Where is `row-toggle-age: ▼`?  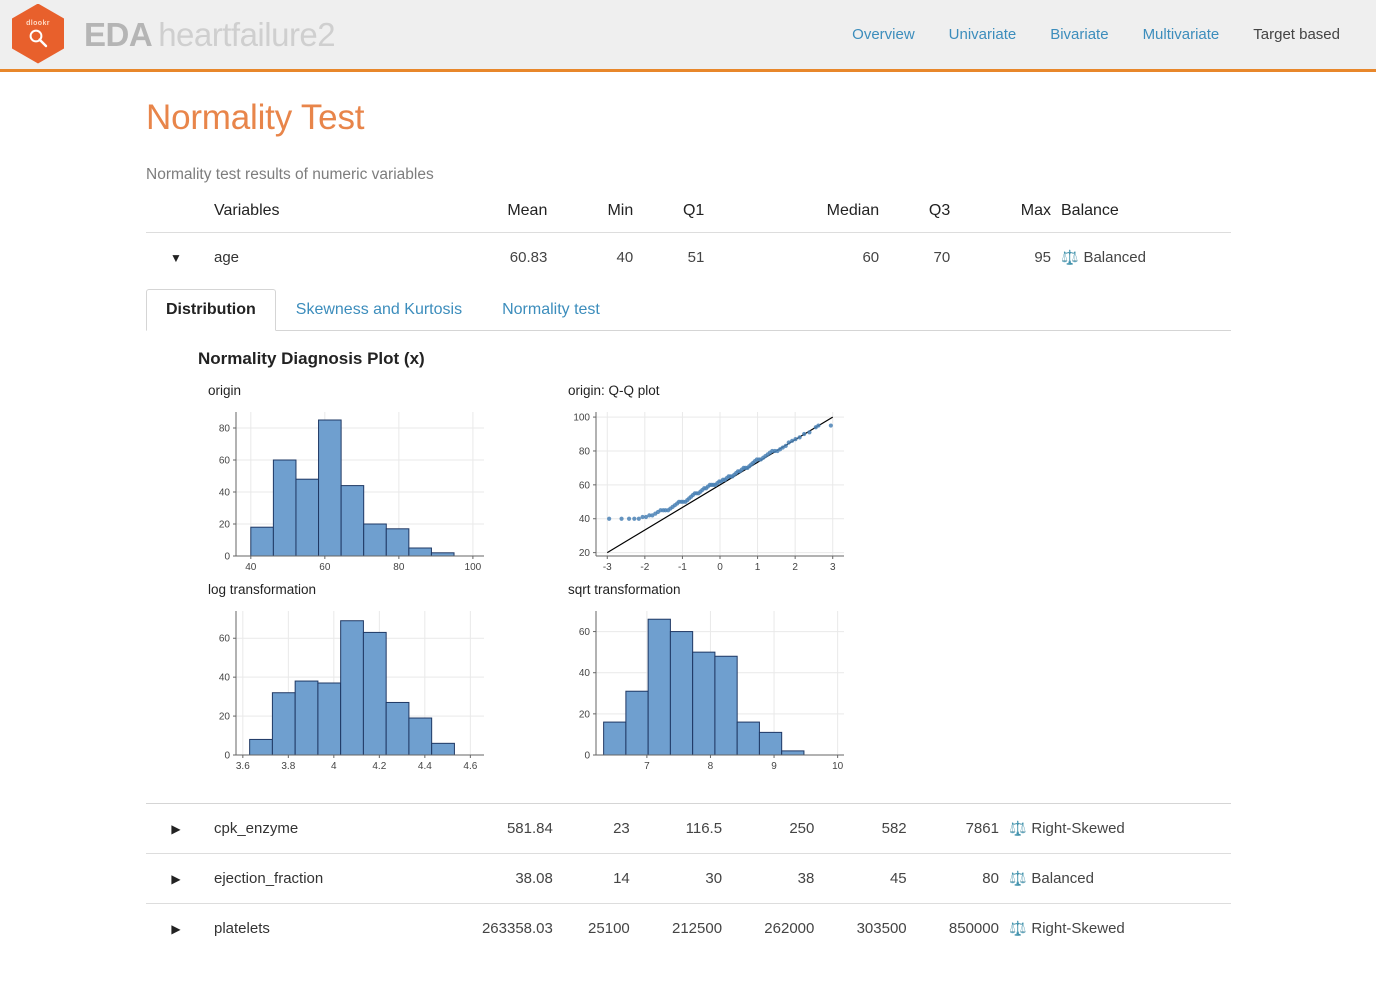
row-toggle-age: ▼ is located at coordinates (176, 257).